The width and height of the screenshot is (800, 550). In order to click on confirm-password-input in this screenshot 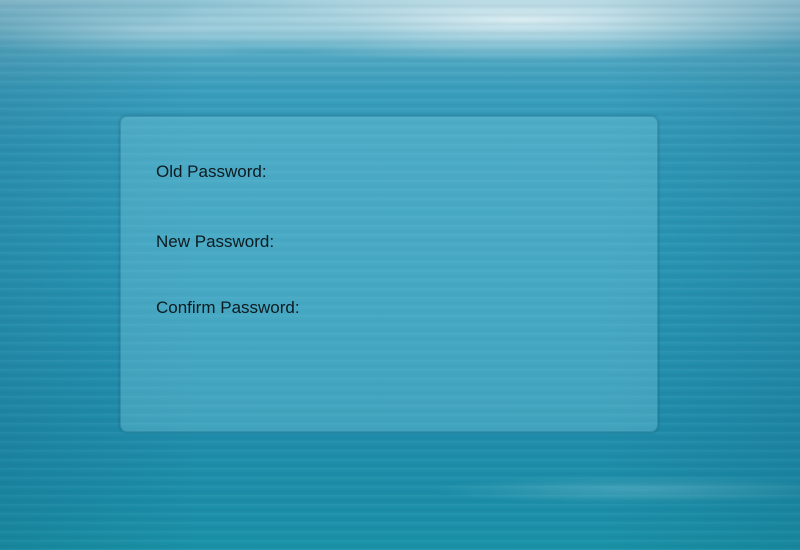, I will do `click(471, 308)`.